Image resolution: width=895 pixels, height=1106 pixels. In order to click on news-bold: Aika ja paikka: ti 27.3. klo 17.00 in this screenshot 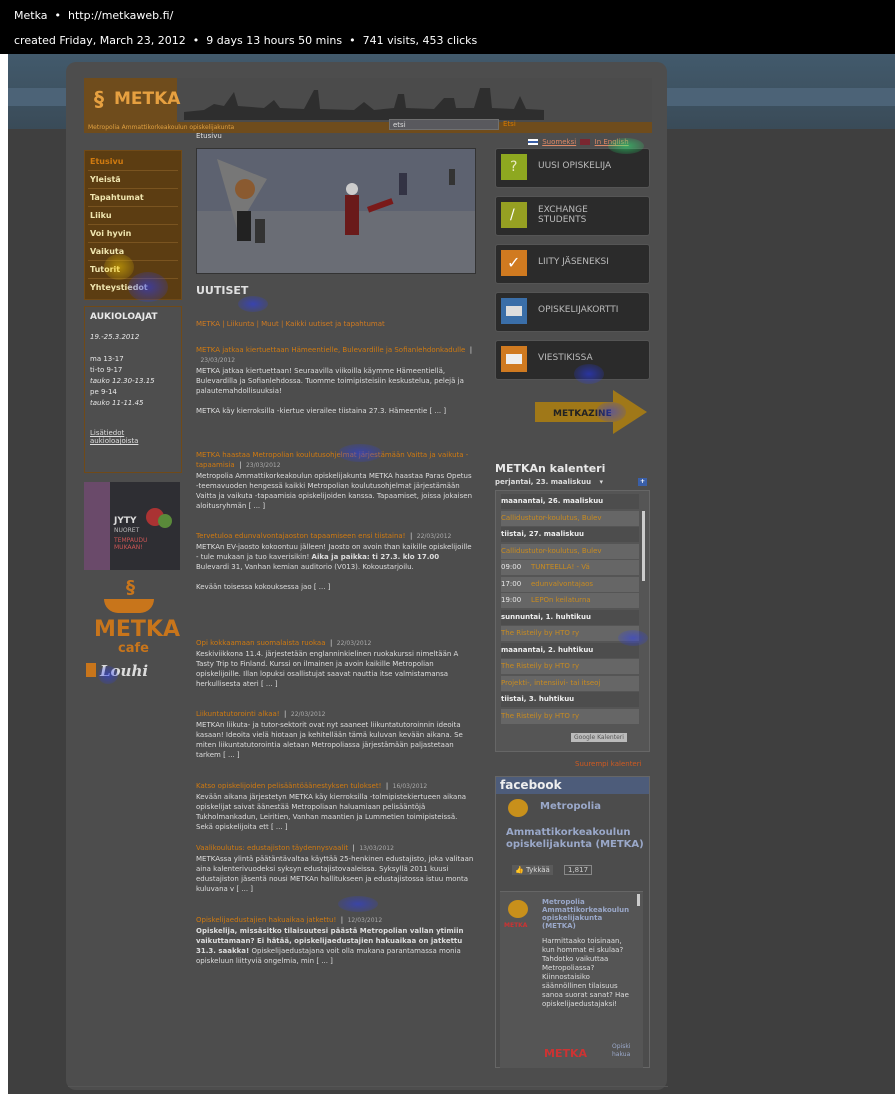, I will do `click(375, 557)`.